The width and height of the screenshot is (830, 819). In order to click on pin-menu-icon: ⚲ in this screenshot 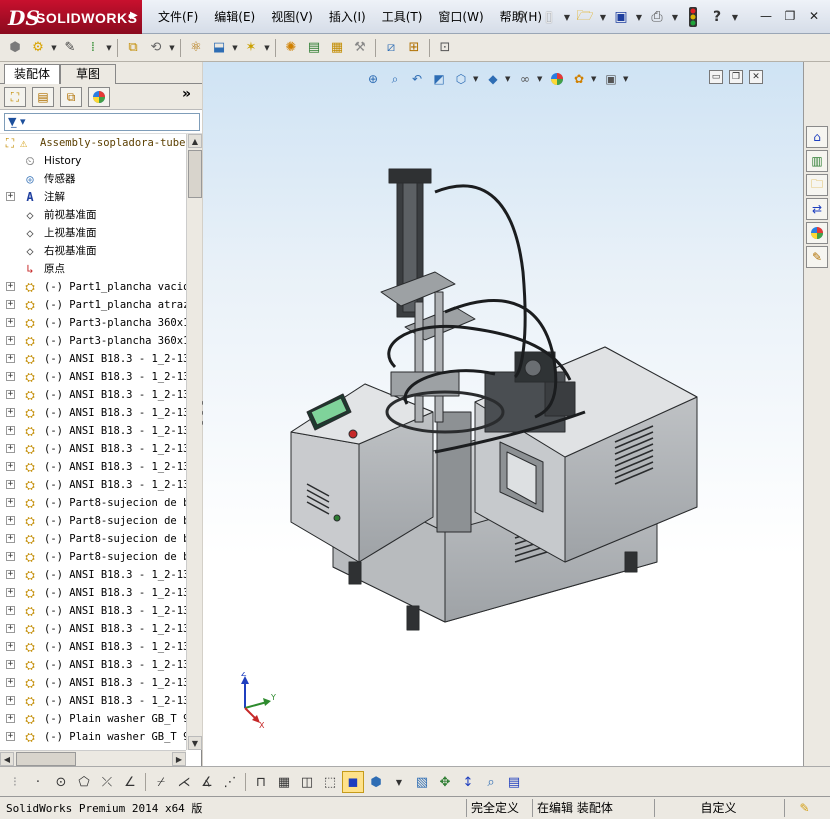, I will do `click(521, 17)`.